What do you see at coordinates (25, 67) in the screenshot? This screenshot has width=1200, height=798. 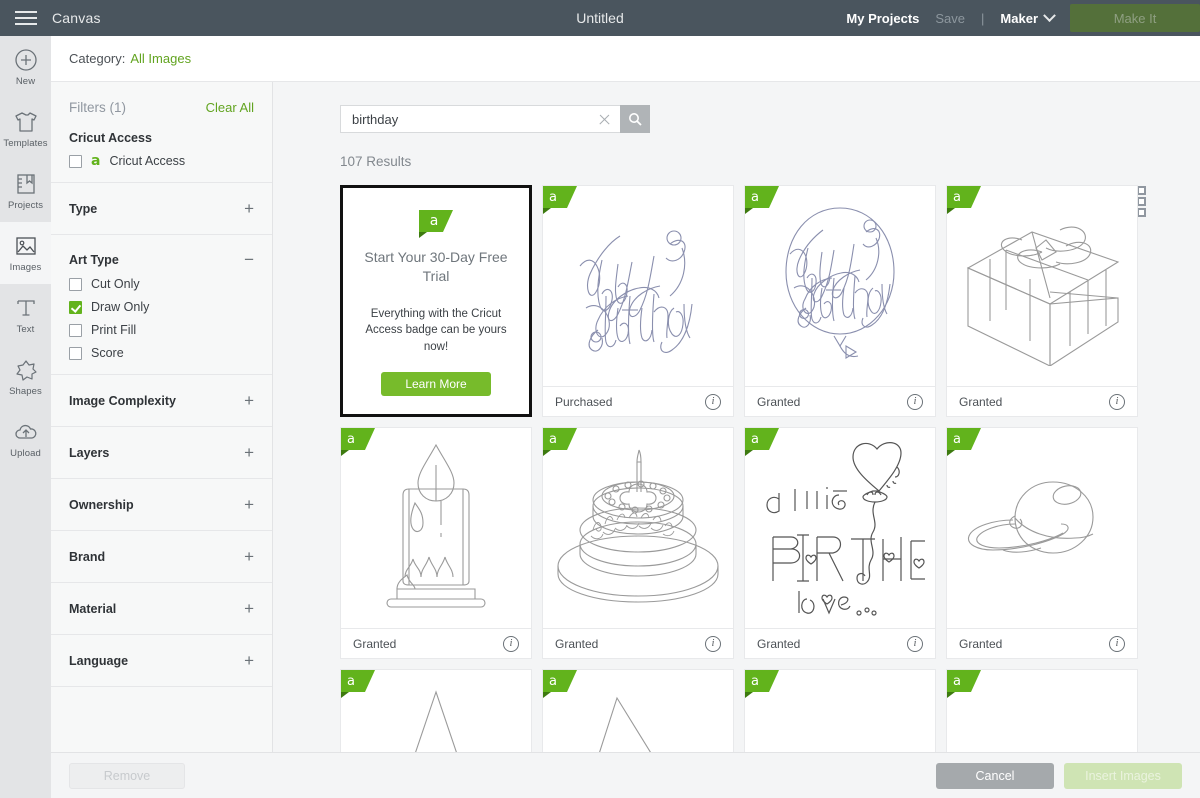 I see `rail-item-new: New` at bounding box center [25, 67].